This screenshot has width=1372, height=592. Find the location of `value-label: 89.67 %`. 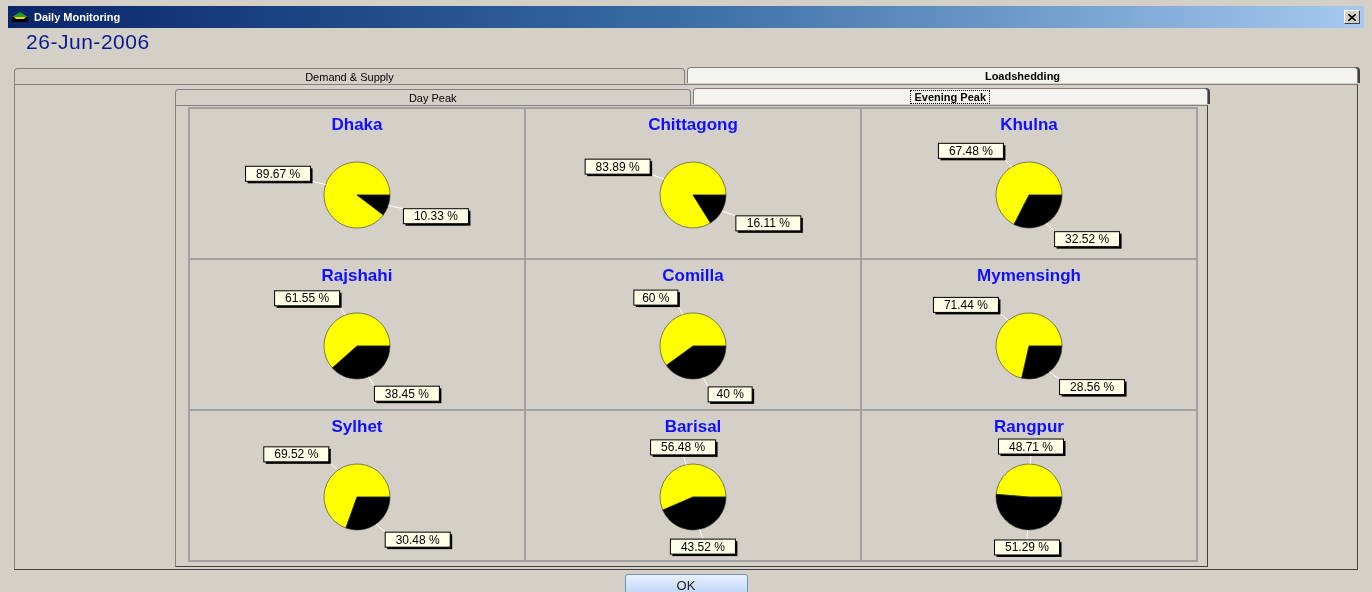

value-label: 89.67 % is located at coordinates (278, 174).